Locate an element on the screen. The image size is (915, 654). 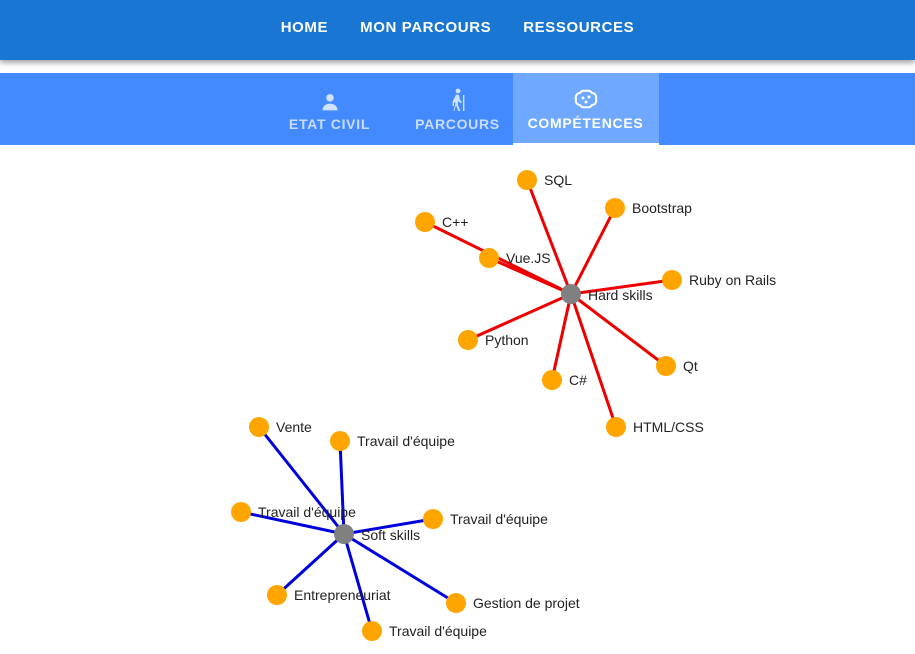
hub-node-soft-skills: Soft skills is located at coordinates (377, 534).